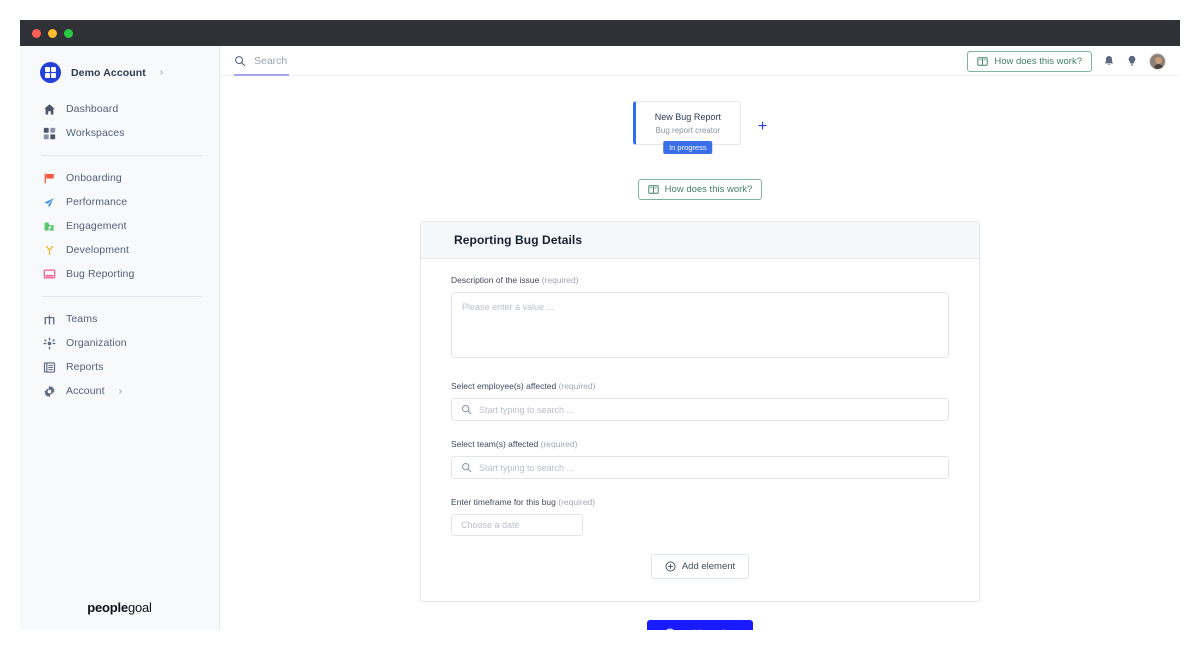  I want to click on employee-search-box, so click(700, 409).